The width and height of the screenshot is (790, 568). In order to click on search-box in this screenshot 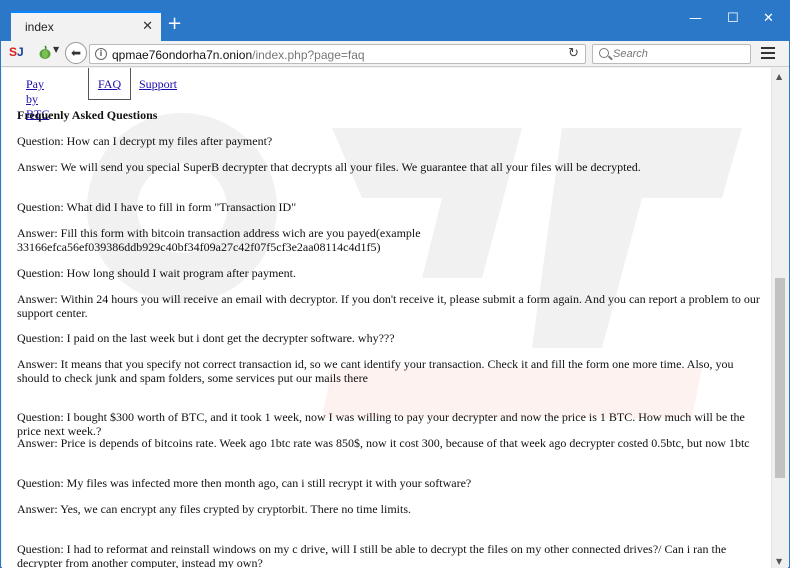, I will do `click(671, 54)`.